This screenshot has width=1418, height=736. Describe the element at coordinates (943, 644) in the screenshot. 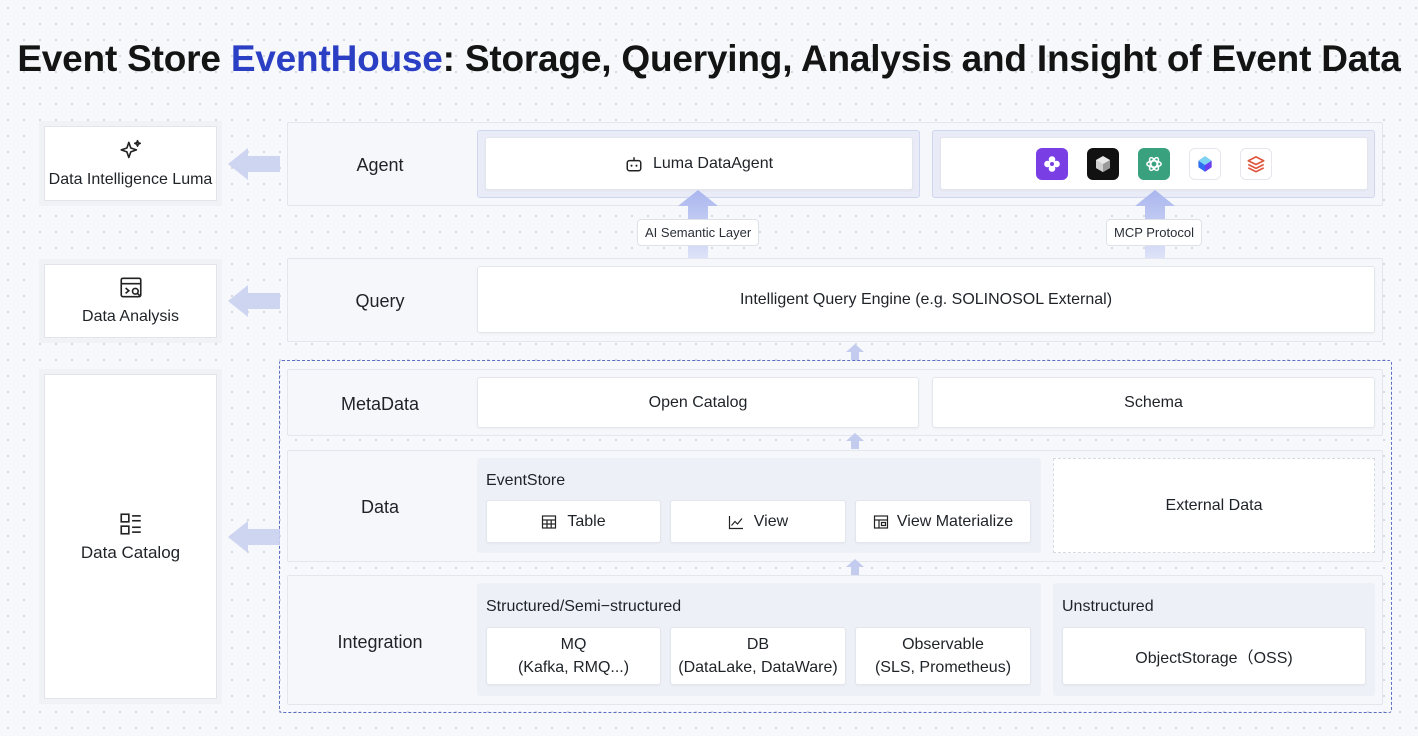

I see `observable-title: Observable` at that location.